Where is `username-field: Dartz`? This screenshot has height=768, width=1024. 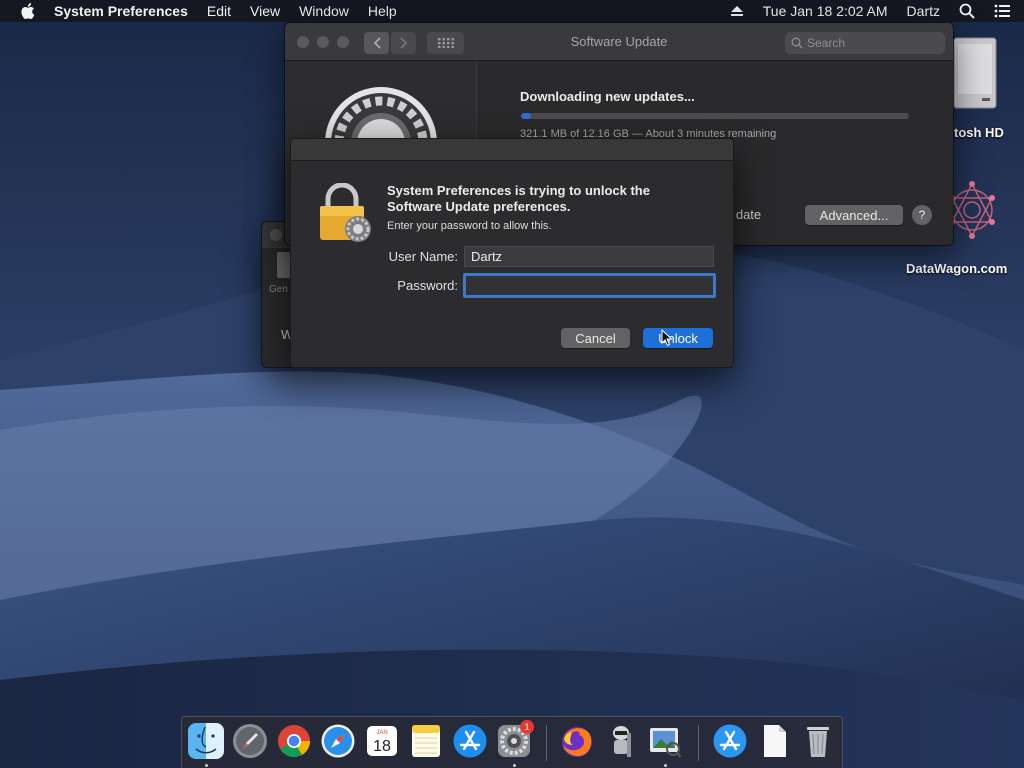 username-field: Dartz is located at coordinates (589, 256).